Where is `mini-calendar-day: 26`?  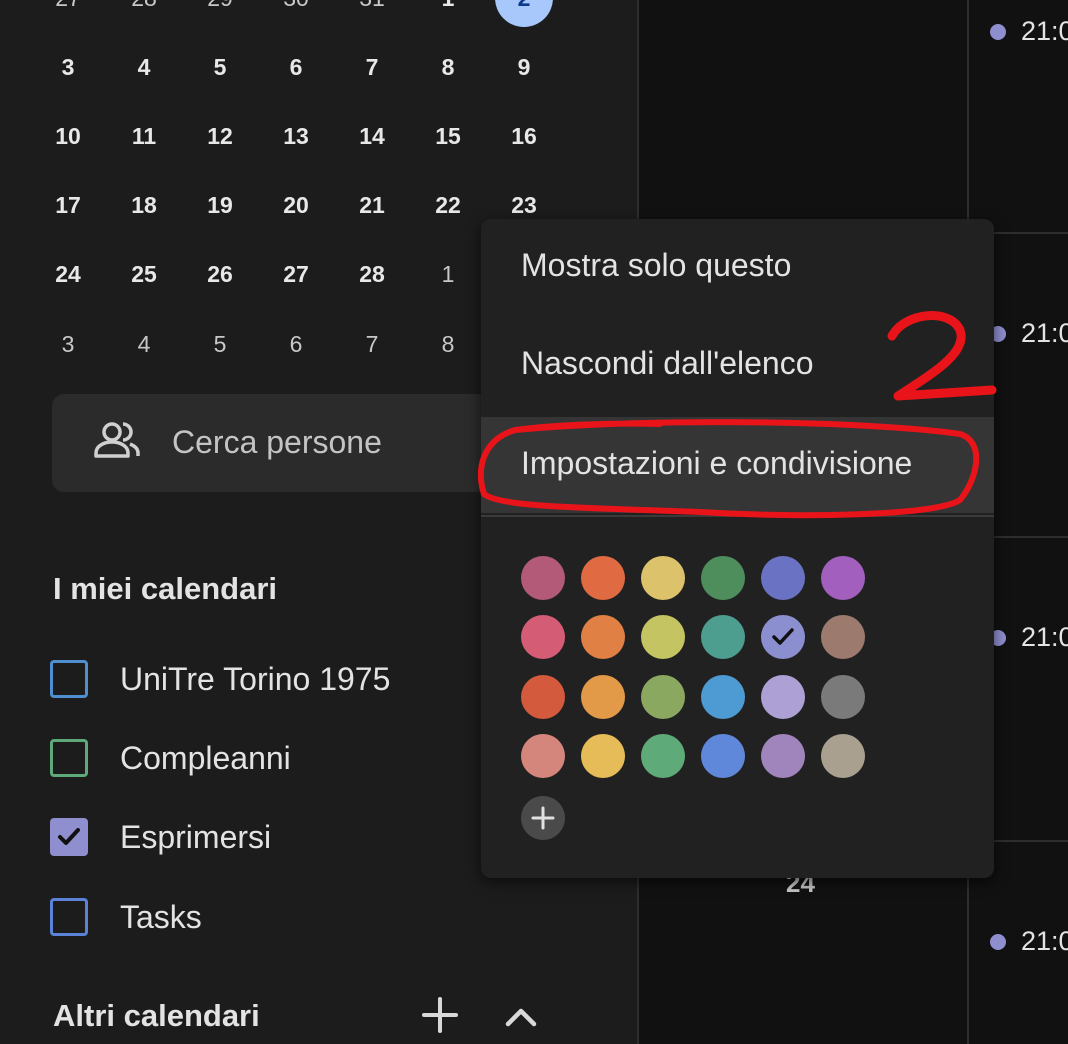
mini-calendar-day: 26 is located at coordinates (220, 274).